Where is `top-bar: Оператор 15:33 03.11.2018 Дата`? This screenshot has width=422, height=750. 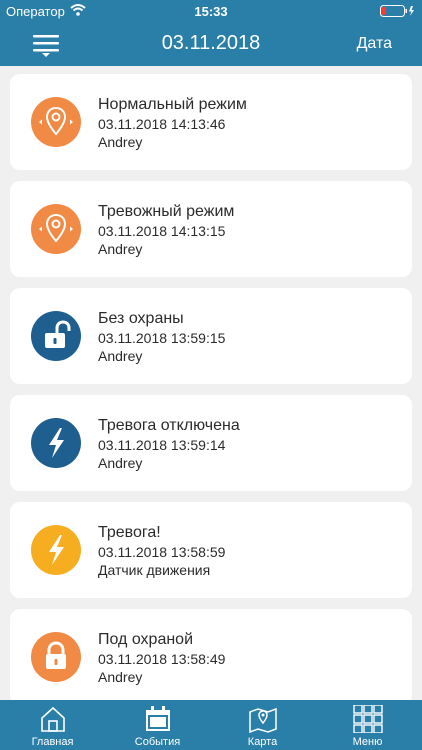
top-bar: Оператор 15:33 03.11.2018 Дата is located at coordinates (211, 33).